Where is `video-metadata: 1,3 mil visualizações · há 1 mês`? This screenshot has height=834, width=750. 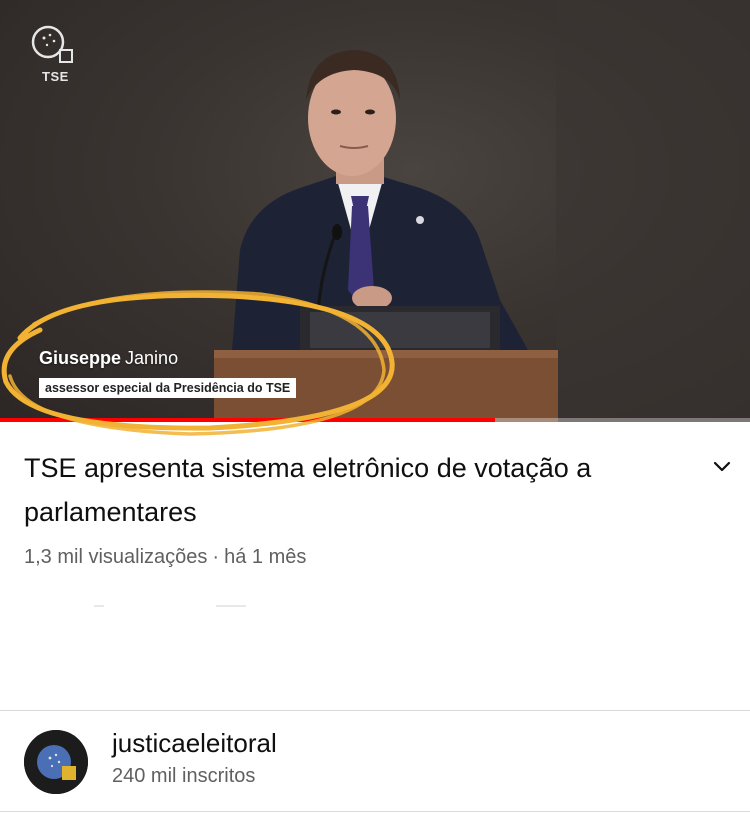
video-metadata: 1,3 mil visualizações · há 1 mês is located at coordinates (165, 557).